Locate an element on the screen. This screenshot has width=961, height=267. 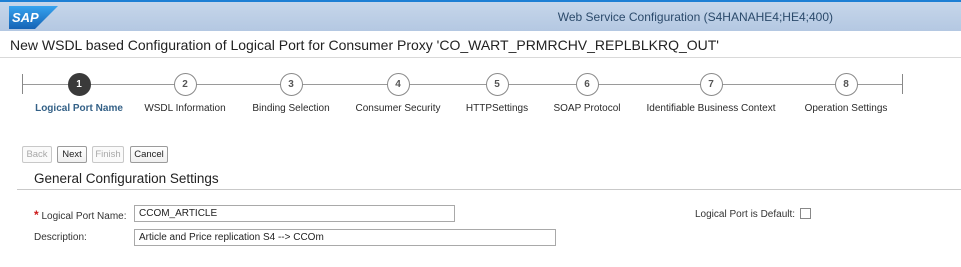
logical-port-default-label: Logical Port is Default: is located at coordinates (745, 214).